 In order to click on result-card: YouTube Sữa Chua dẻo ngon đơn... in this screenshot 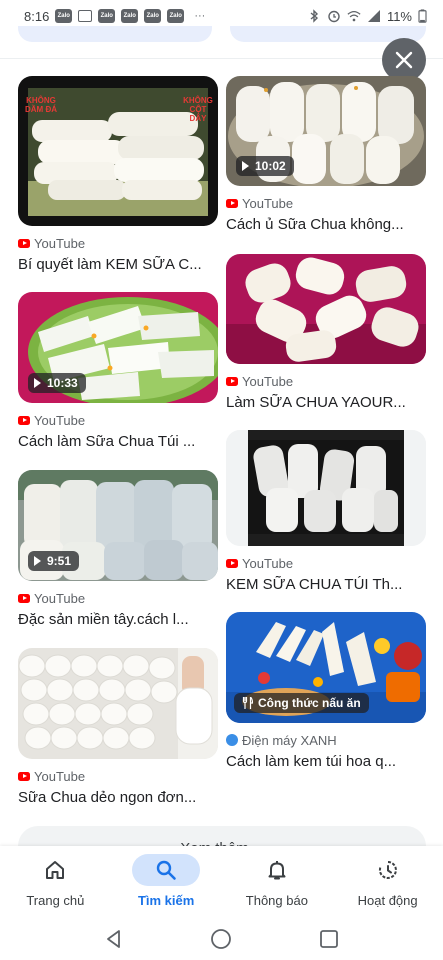, I will do `click(118, 727)`.